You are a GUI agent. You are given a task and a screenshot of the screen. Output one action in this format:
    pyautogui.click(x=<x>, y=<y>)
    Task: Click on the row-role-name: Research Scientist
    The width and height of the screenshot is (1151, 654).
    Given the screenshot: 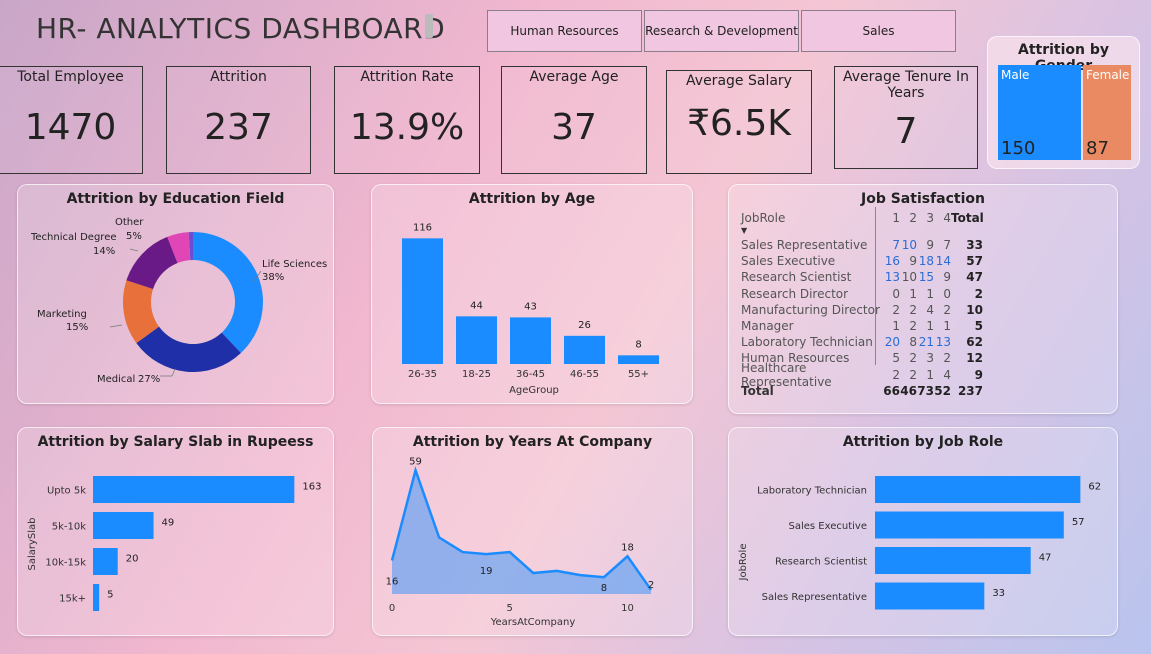 What is the action you would take?
    pyautogui.click(x=796, y=277)
    